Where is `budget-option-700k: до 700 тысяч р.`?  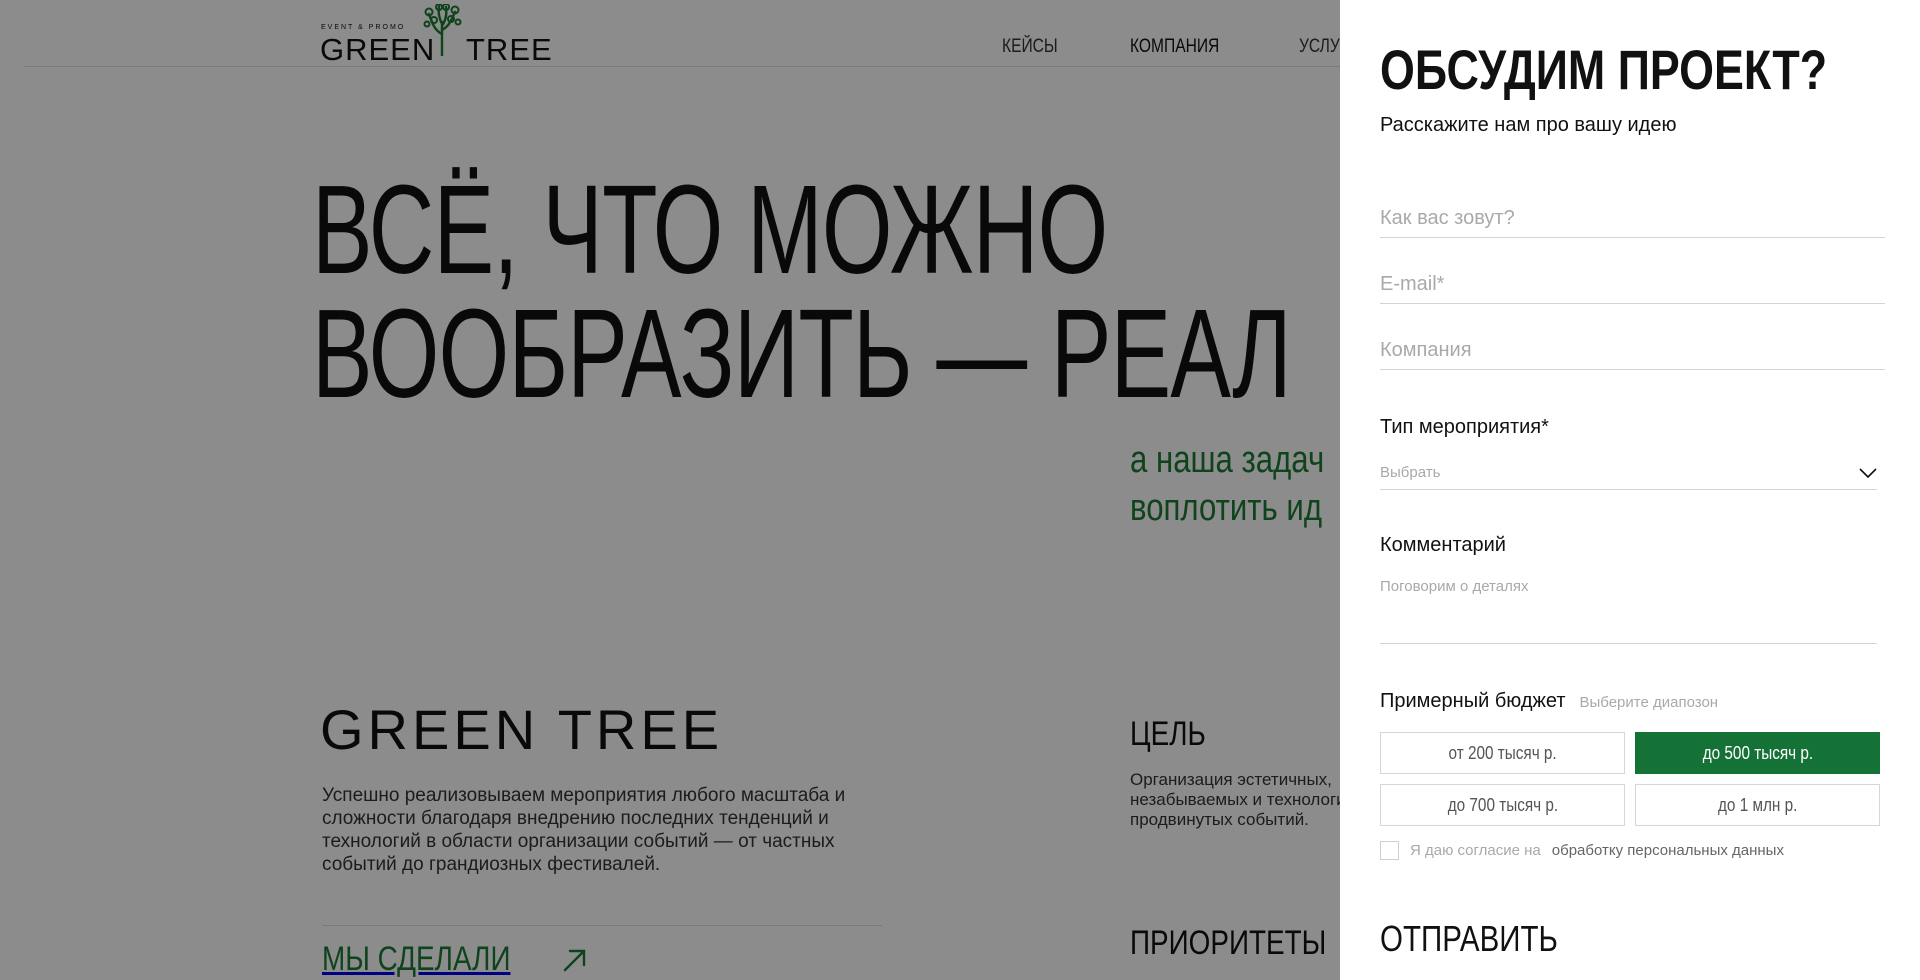
budget-option-700k: до 700 тысяч р. is located at coordinates (1502, 805).